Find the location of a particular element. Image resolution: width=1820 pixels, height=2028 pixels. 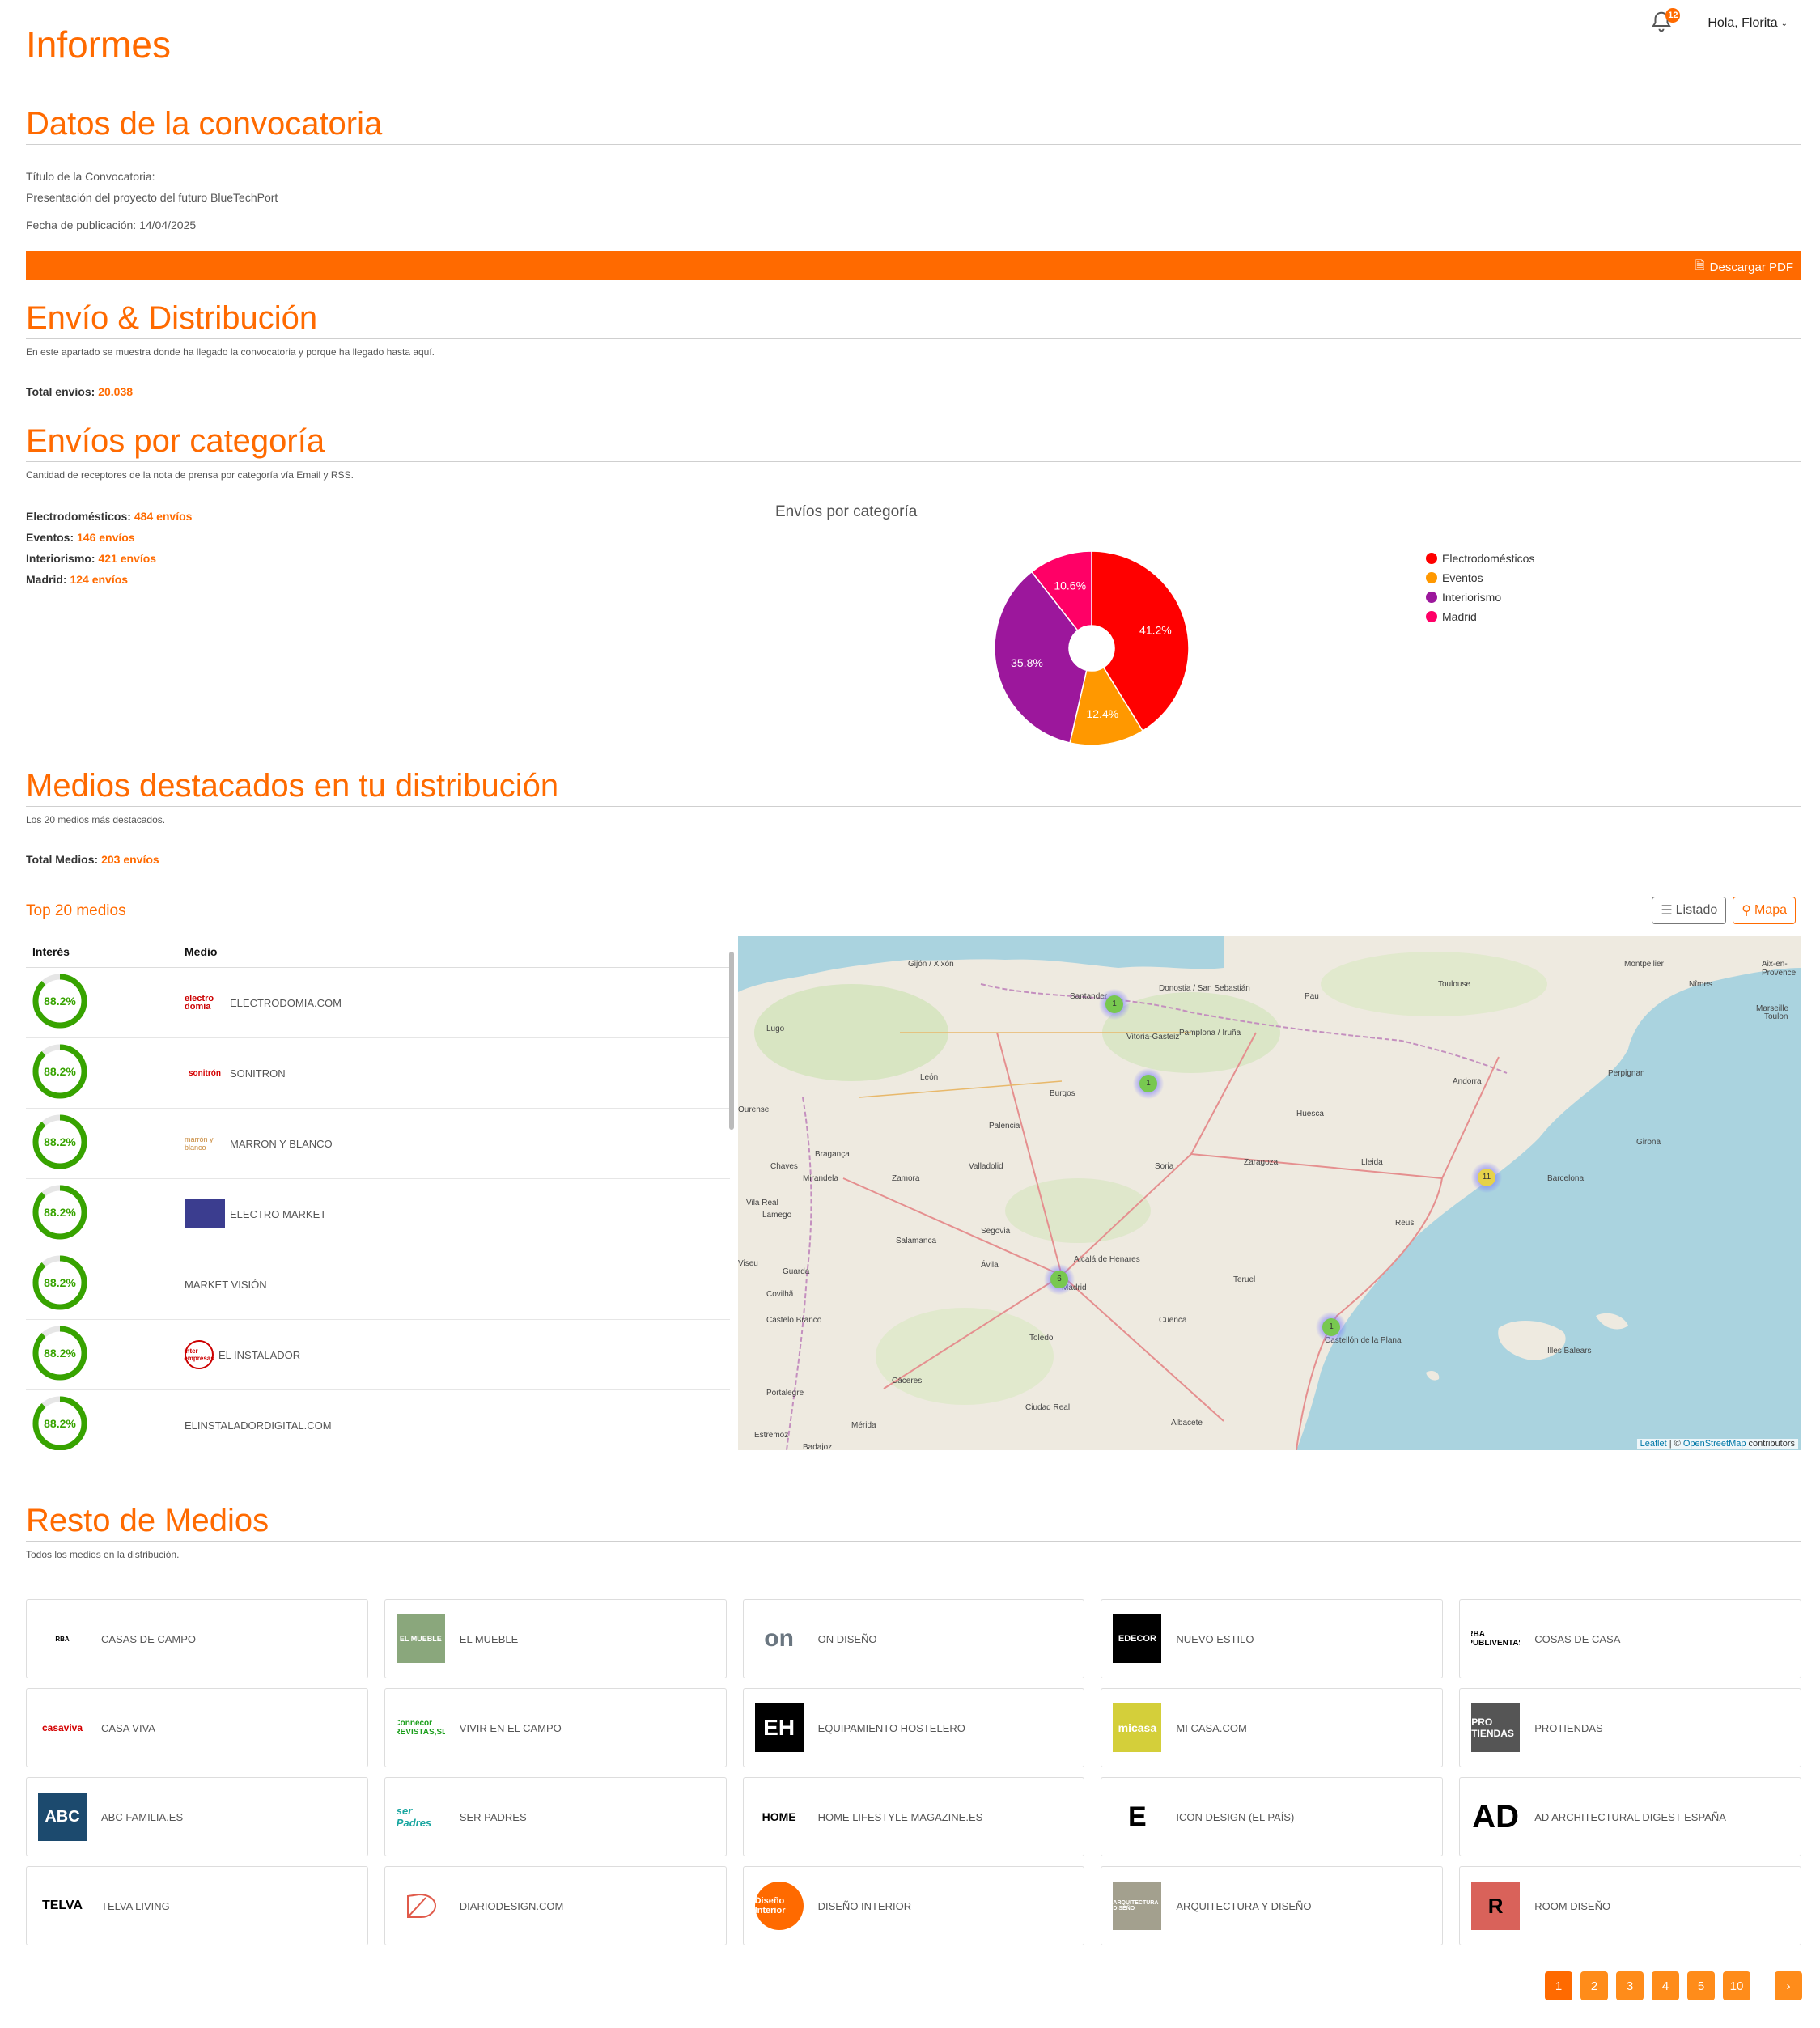

medio-name: ELINSTALADORDIGITAL.COM is located at coordinates (259, 1425).